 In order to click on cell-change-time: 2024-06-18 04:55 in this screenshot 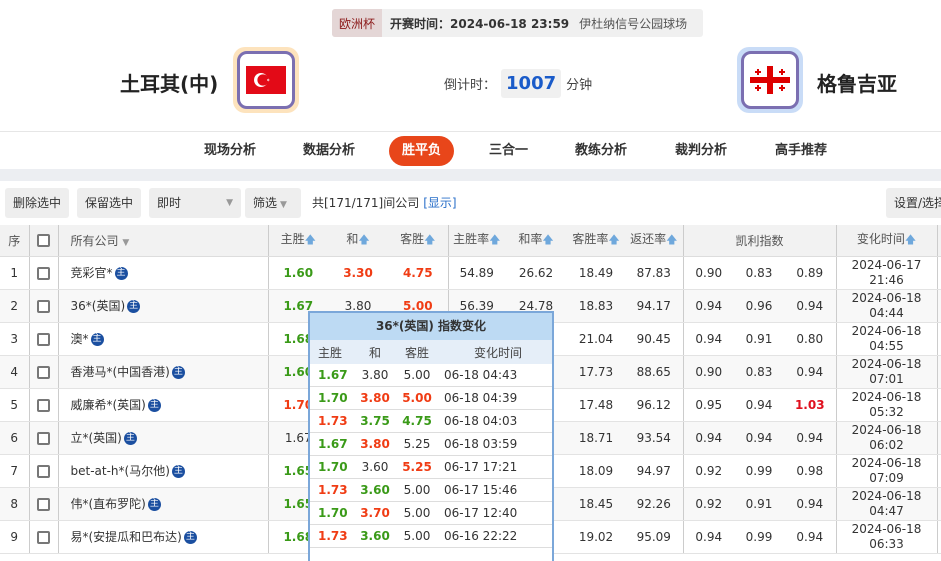, I will do `click(886, 339)`.